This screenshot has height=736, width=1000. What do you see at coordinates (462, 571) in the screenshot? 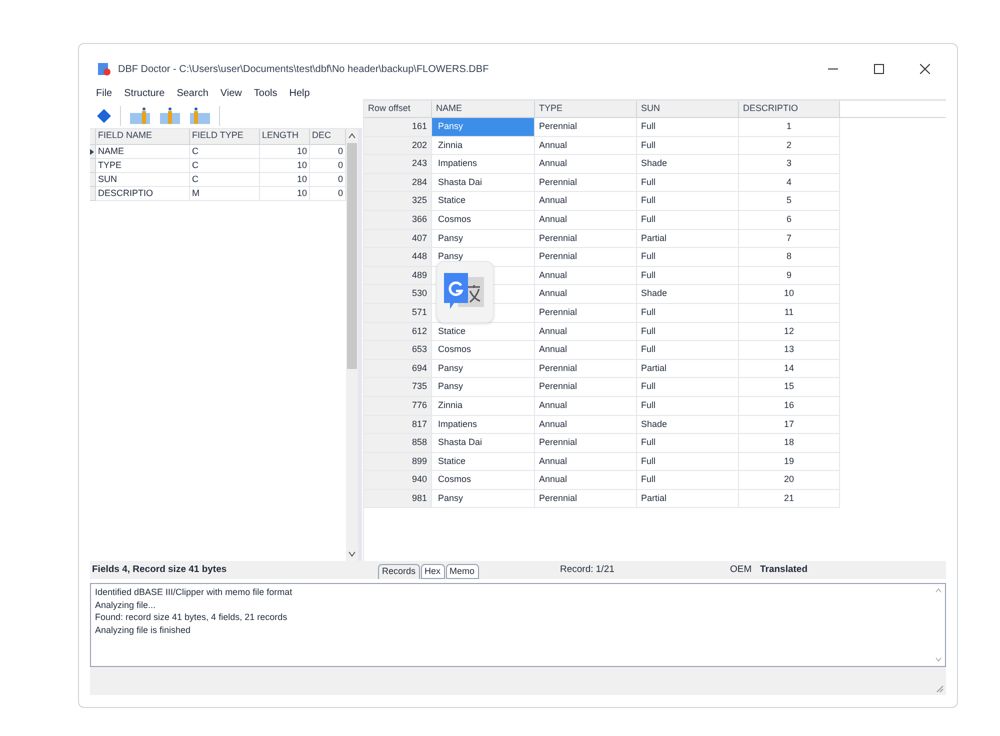
I see `tab: Memo` at bounding box center [462, 571].